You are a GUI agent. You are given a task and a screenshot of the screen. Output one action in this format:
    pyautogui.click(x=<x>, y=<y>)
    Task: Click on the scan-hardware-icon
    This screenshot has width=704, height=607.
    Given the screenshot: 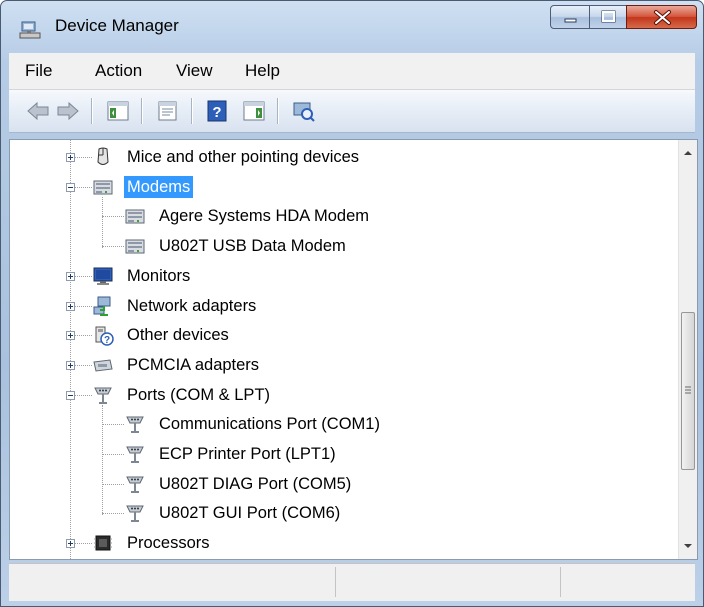 What is the action you would take?
    pyautogui.click(x=304, y=112)
    